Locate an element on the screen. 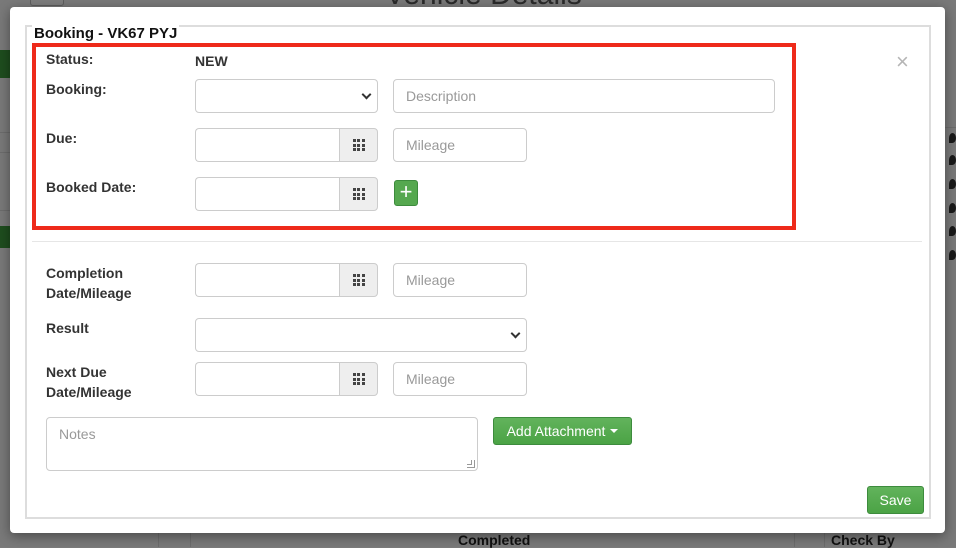 The image size is (956, 548). next-due-date-picker is located at coordinates (286, 379).